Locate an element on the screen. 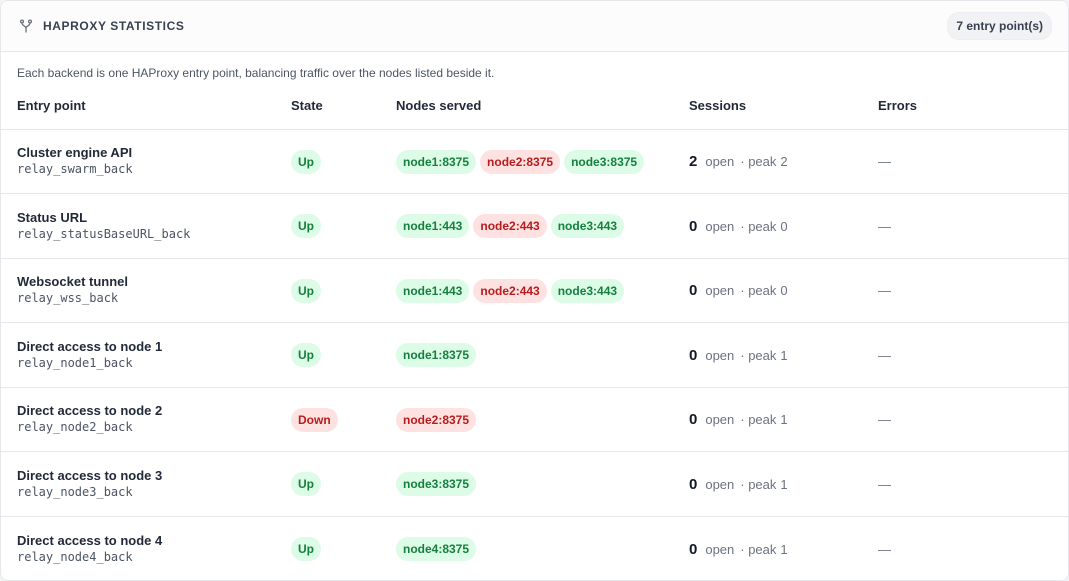 This screenshot has width=1069, height=581. entry-cell: Status URL relay_statusBaseURL_back is located at coordinates (138, 226).